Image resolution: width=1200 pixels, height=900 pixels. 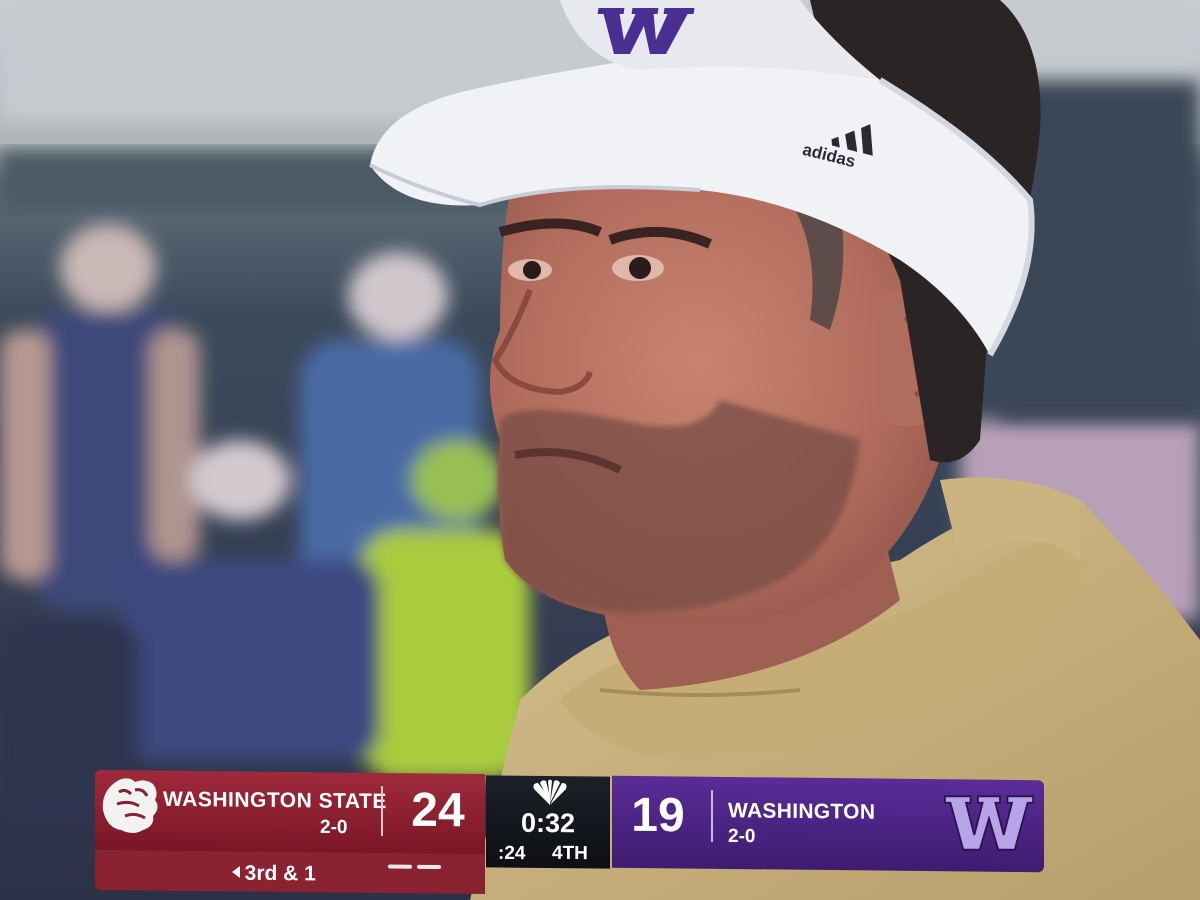 I want to click on home-team-record: 2-0, so click(x=742, y=836).